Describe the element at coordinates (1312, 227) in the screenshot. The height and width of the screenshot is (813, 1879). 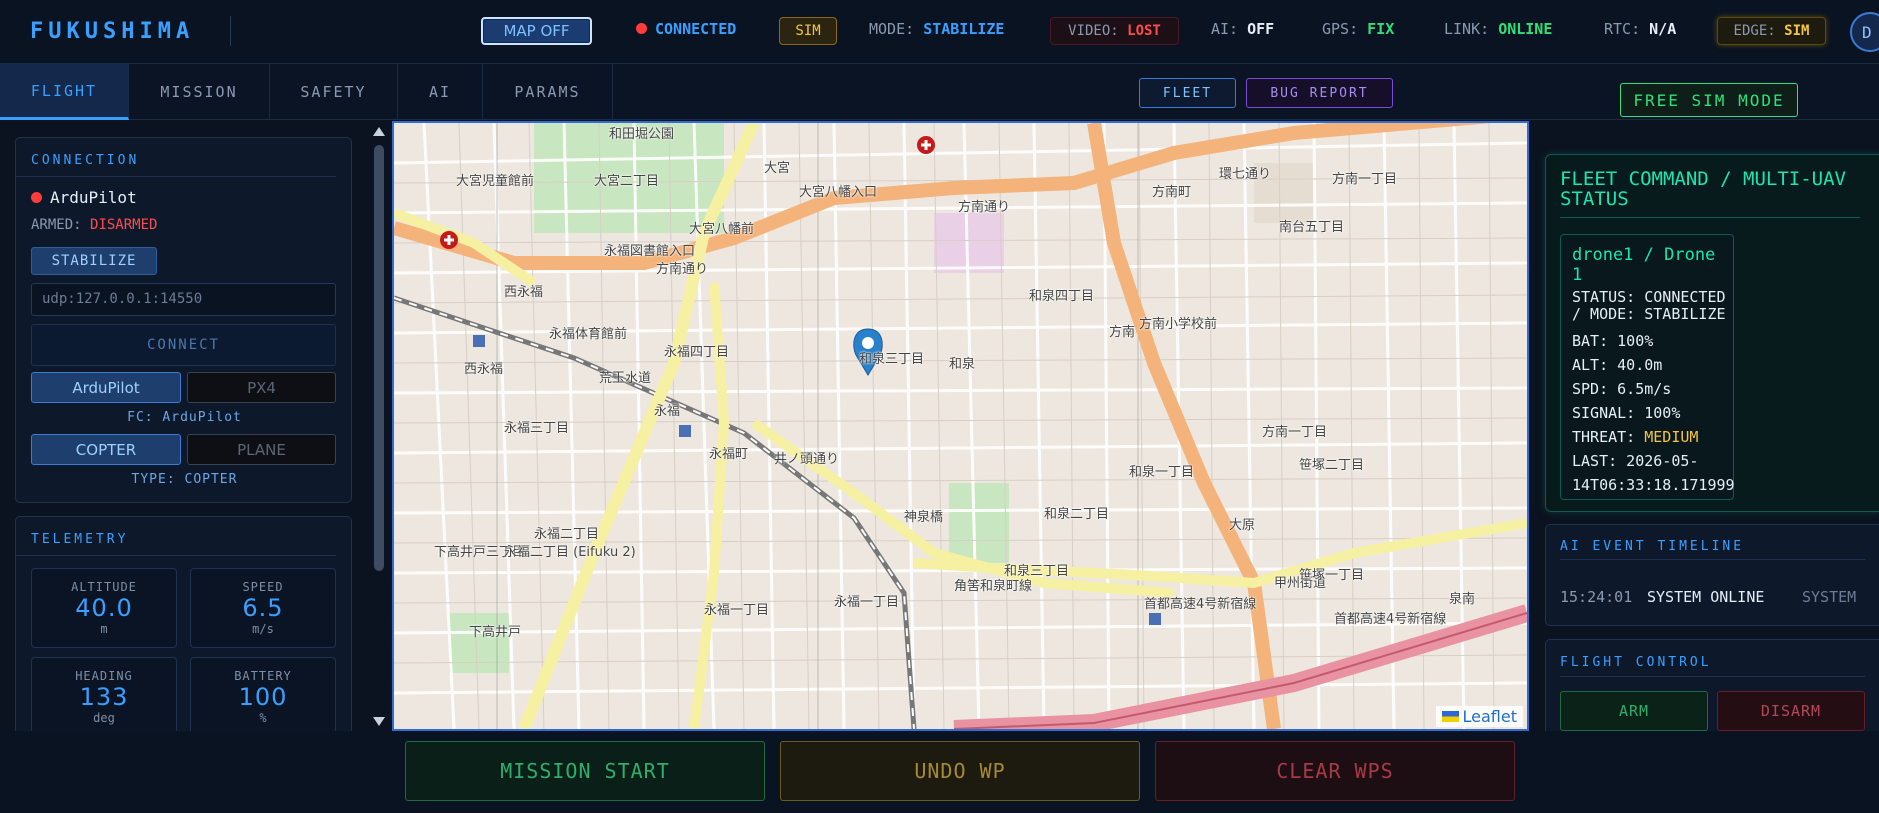
I see `map-place-label: 南台五丁目` at that location.